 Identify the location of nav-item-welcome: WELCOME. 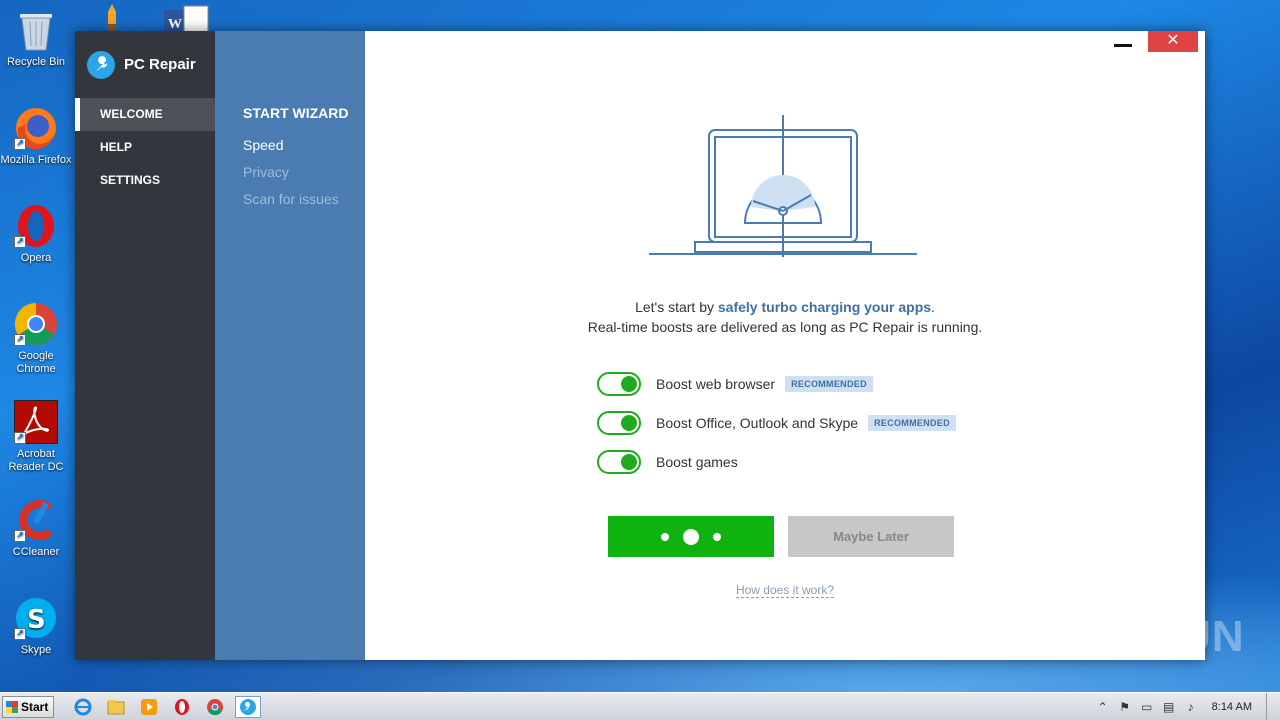
(145, 114).